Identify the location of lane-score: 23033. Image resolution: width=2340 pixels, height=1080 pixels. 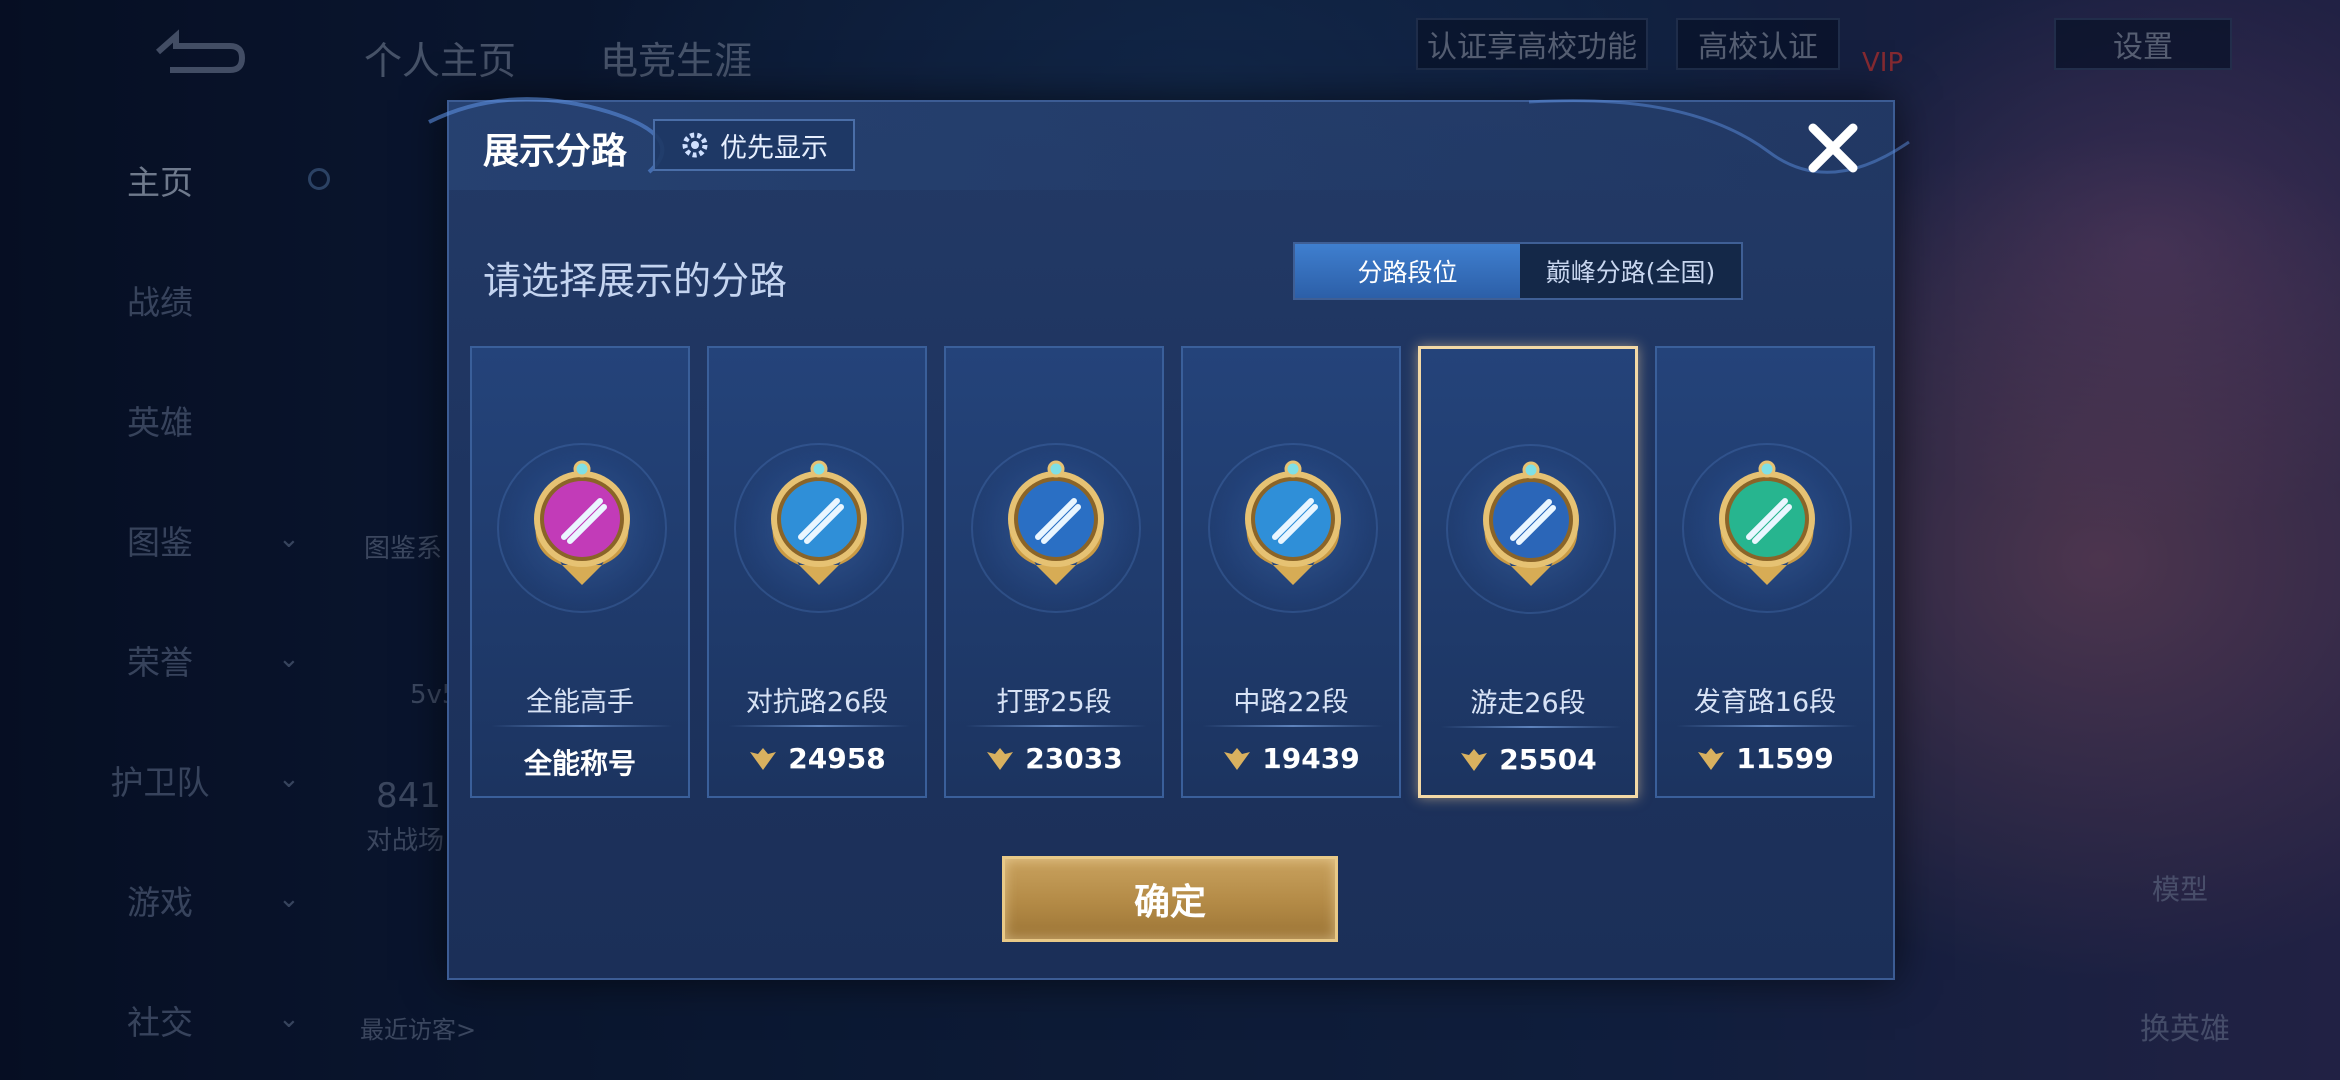
(1054, 758).